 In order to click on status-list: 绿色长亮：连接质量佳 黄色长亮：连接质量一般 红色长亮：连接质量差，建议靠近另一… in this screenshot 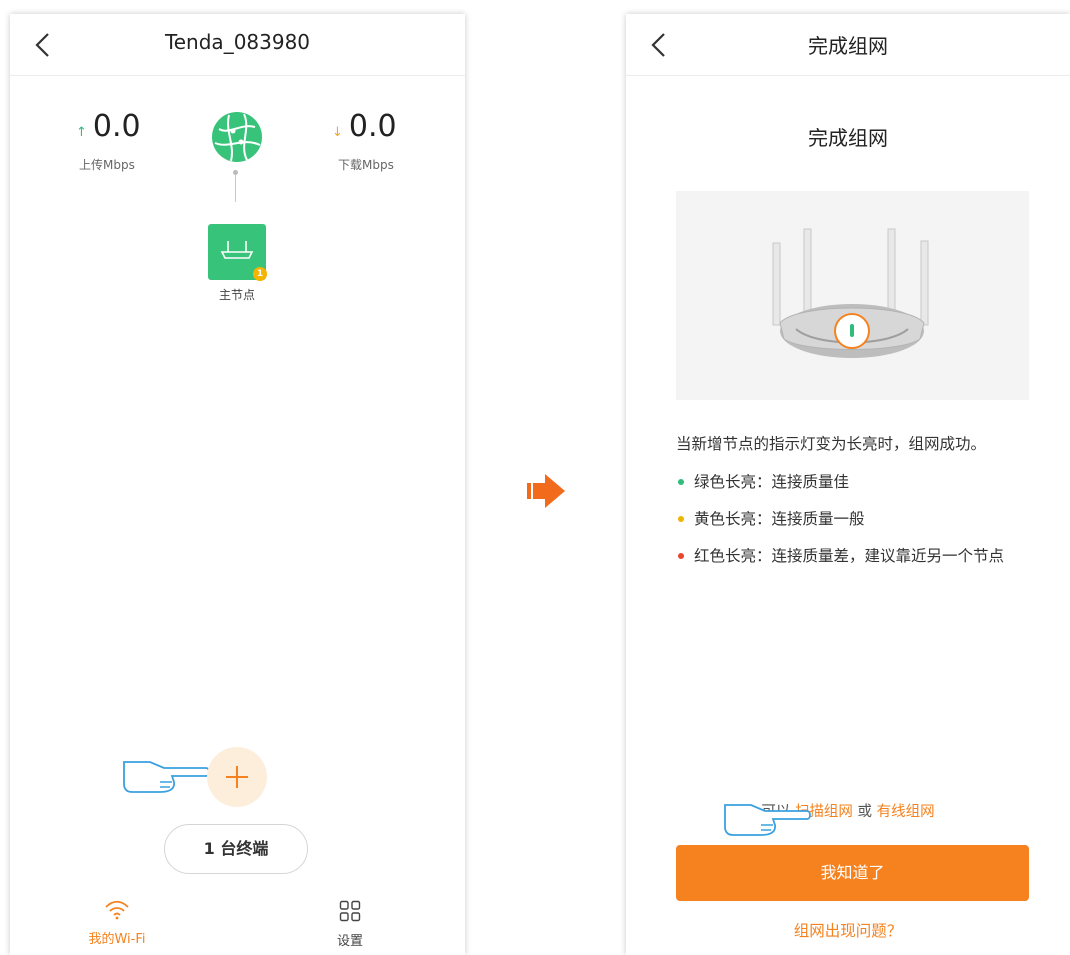, I will do `click(862, 525)`.